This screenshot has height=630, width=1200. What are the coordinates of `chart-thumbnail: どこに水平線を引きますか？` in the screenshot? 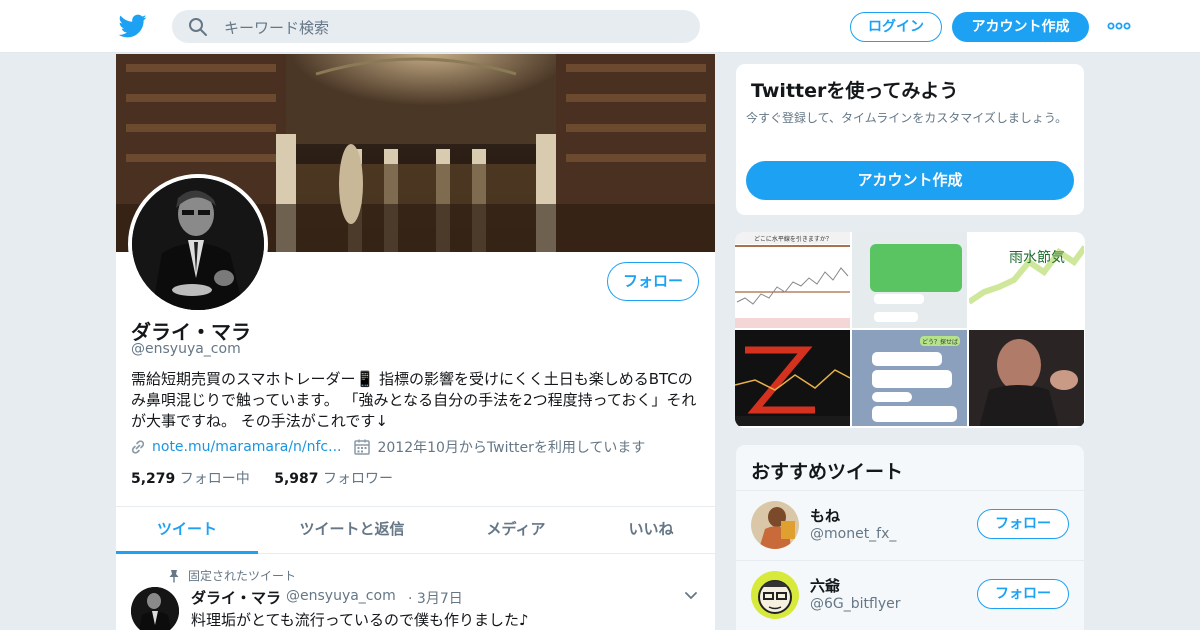 It's located at (792, 280).